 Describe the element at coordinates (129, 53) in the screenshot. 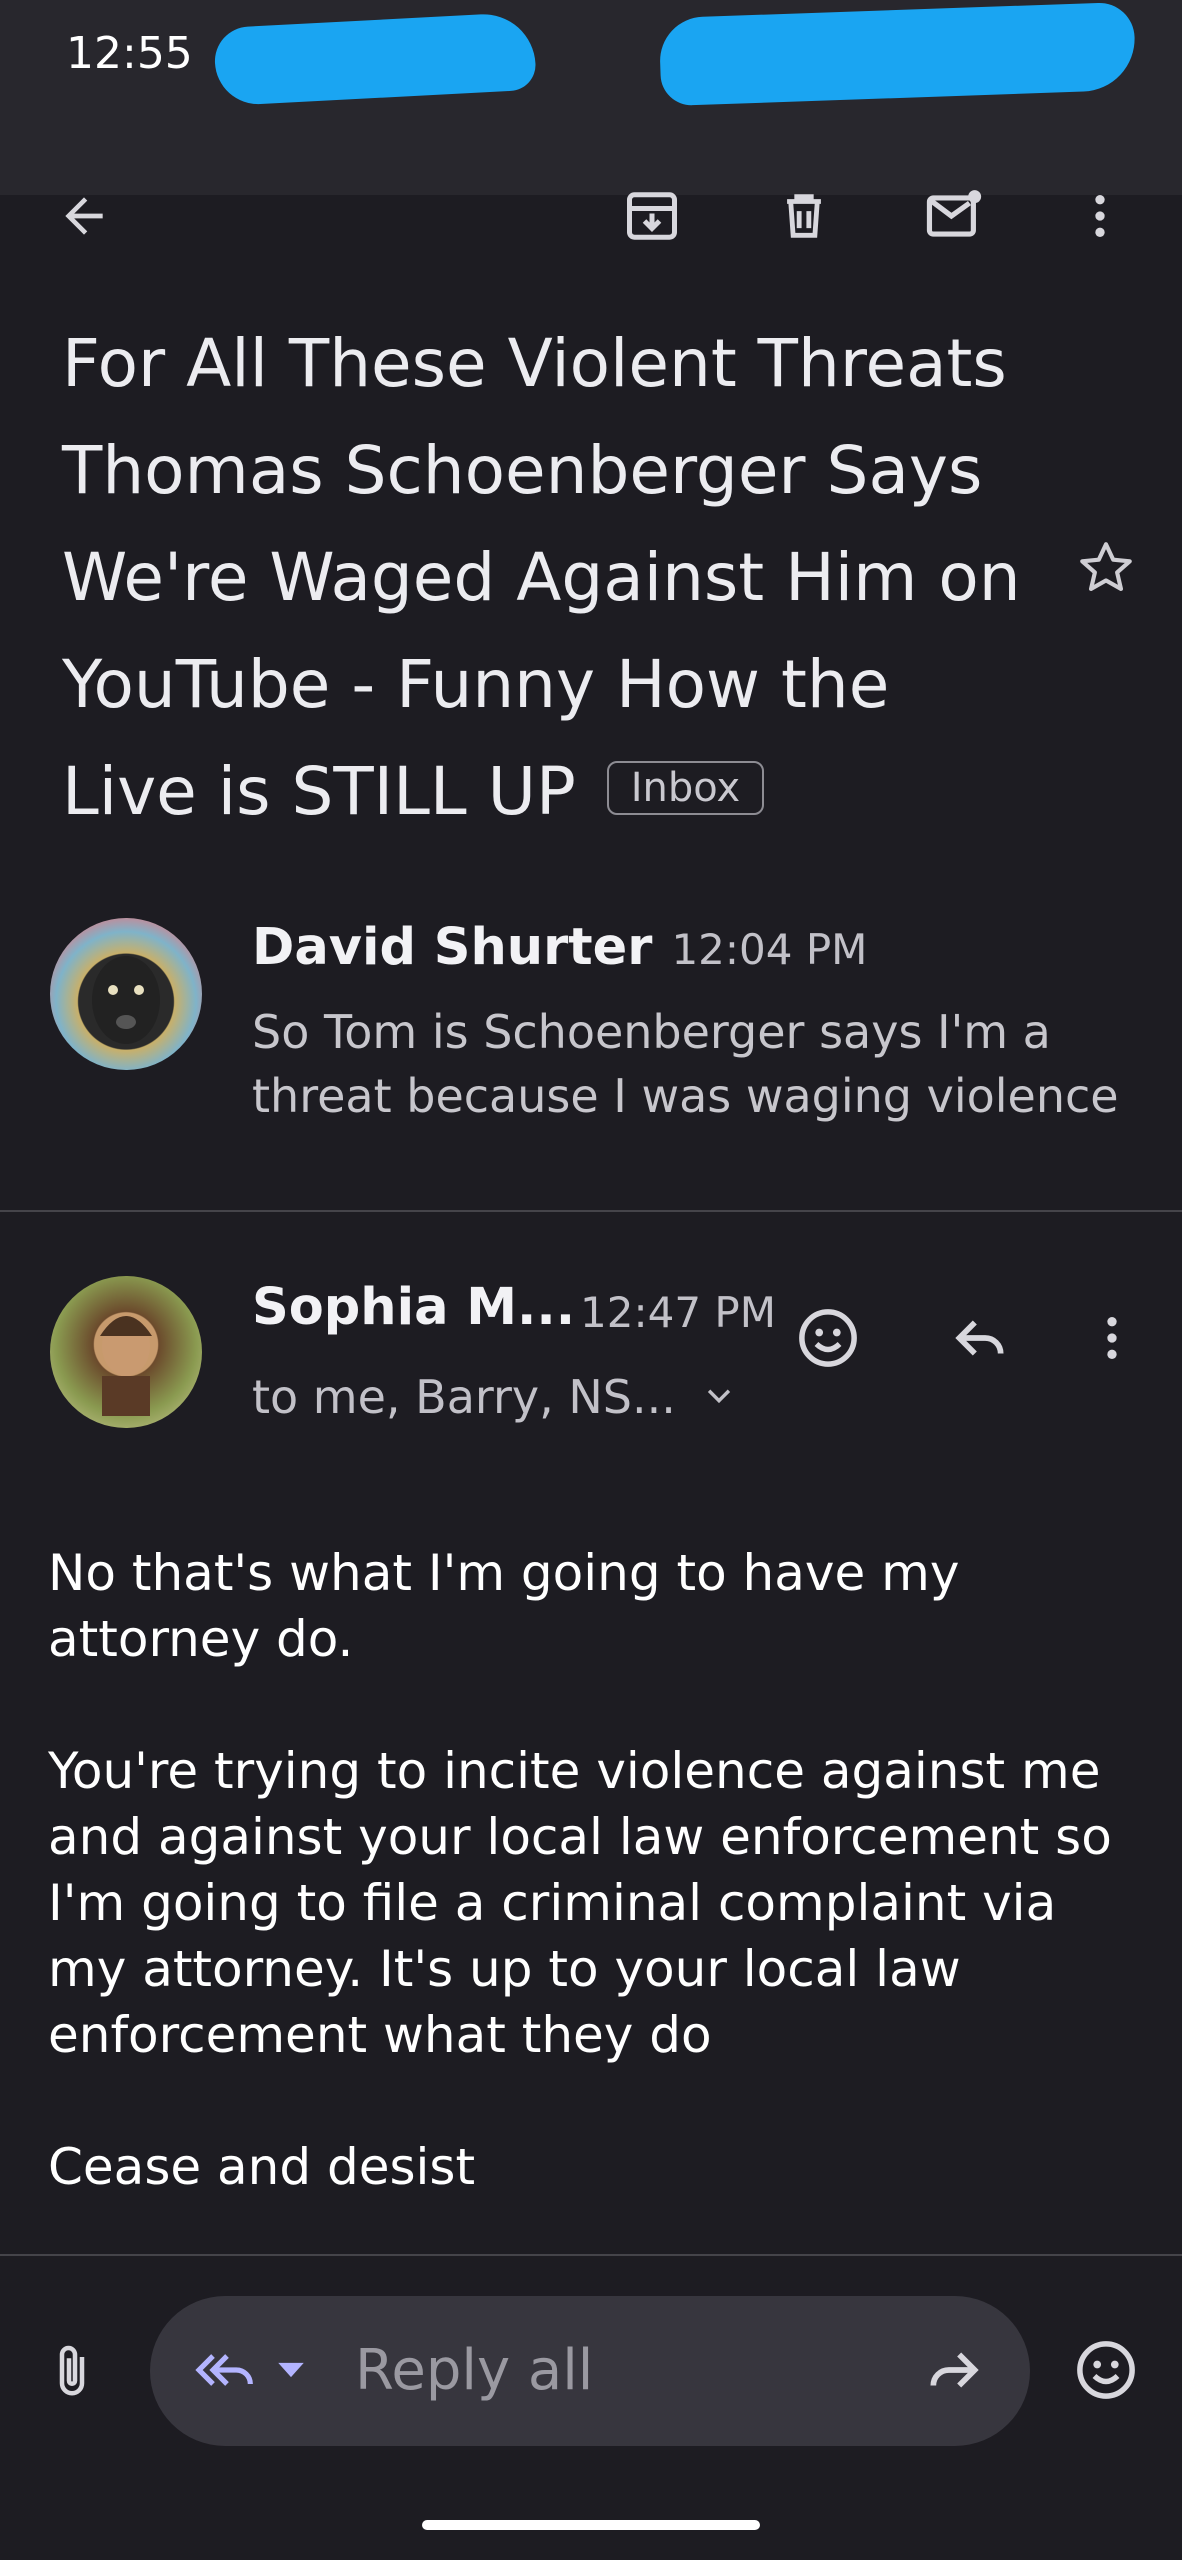

I see `status-time: 12:55` at that location.